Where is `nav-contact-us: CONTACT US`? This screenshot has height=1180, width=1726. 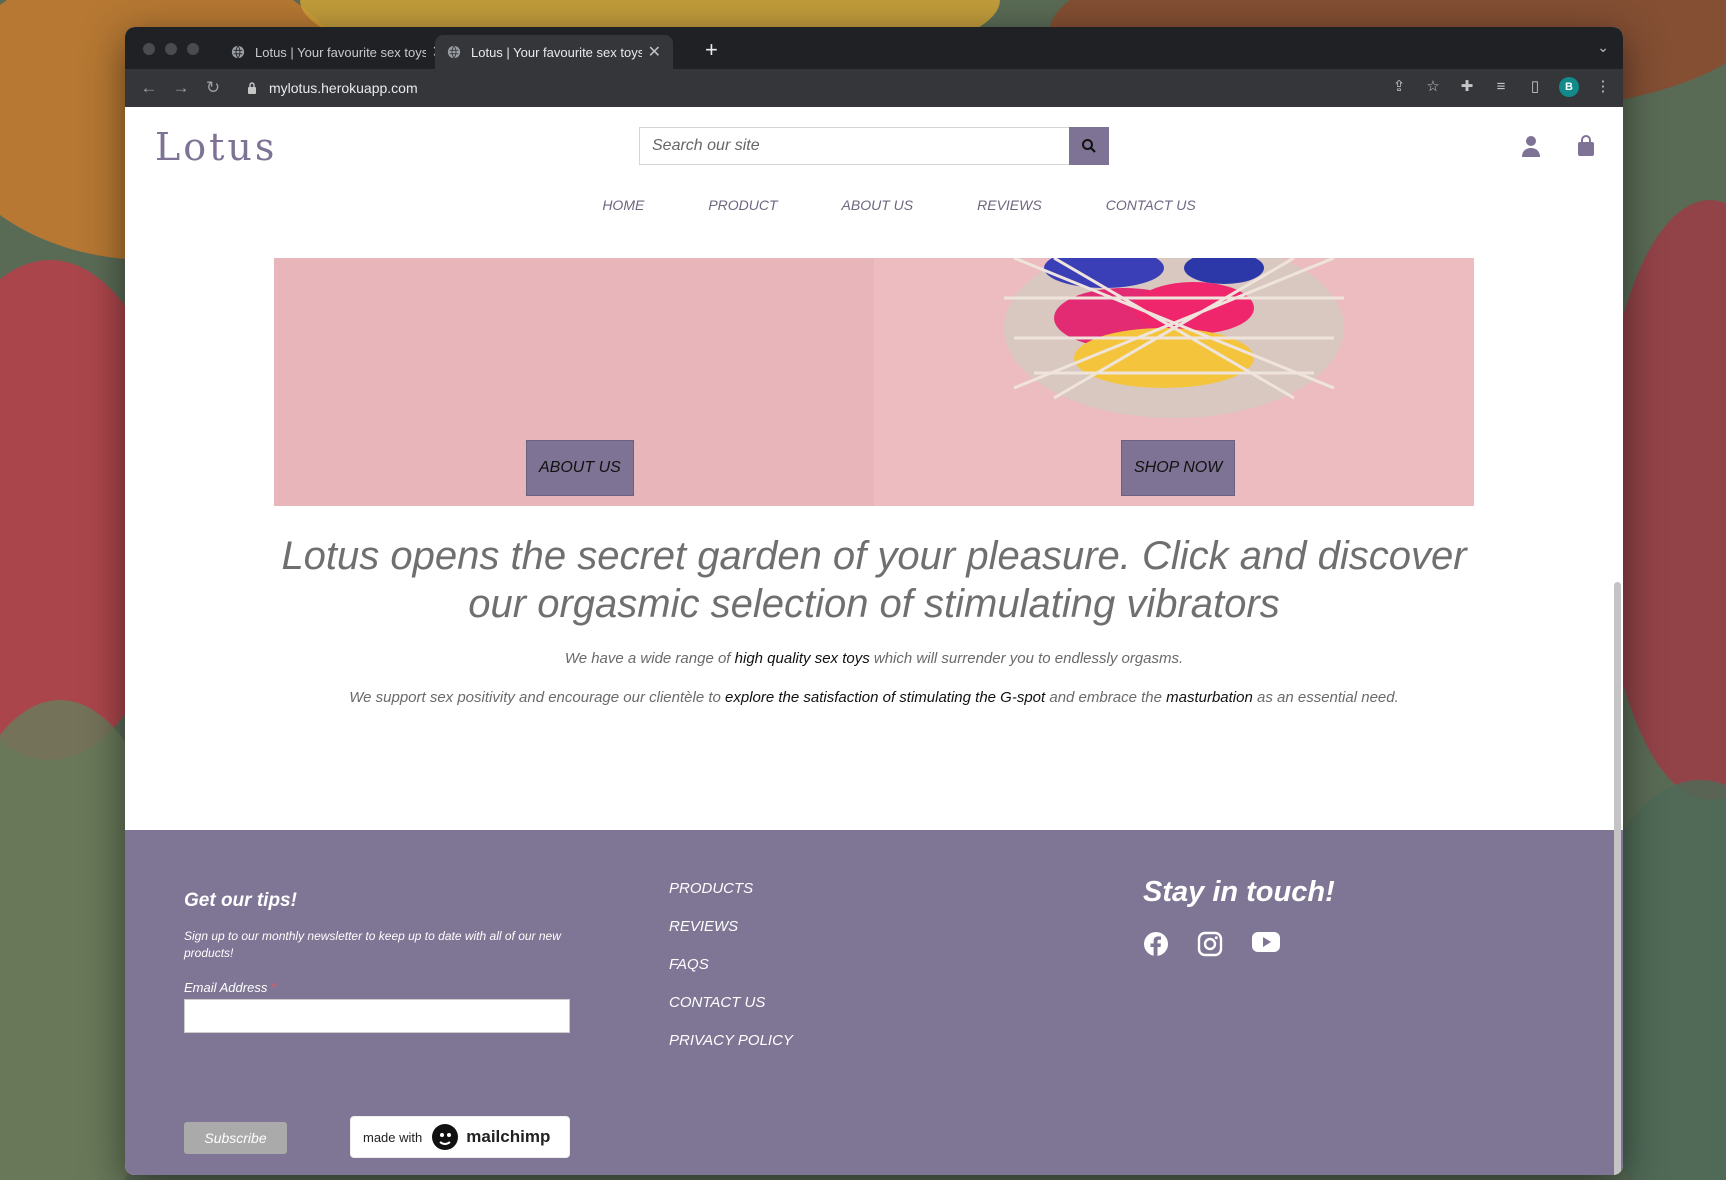
nav-contact-us: CONTACT US is located at coordinates (1151, 205).